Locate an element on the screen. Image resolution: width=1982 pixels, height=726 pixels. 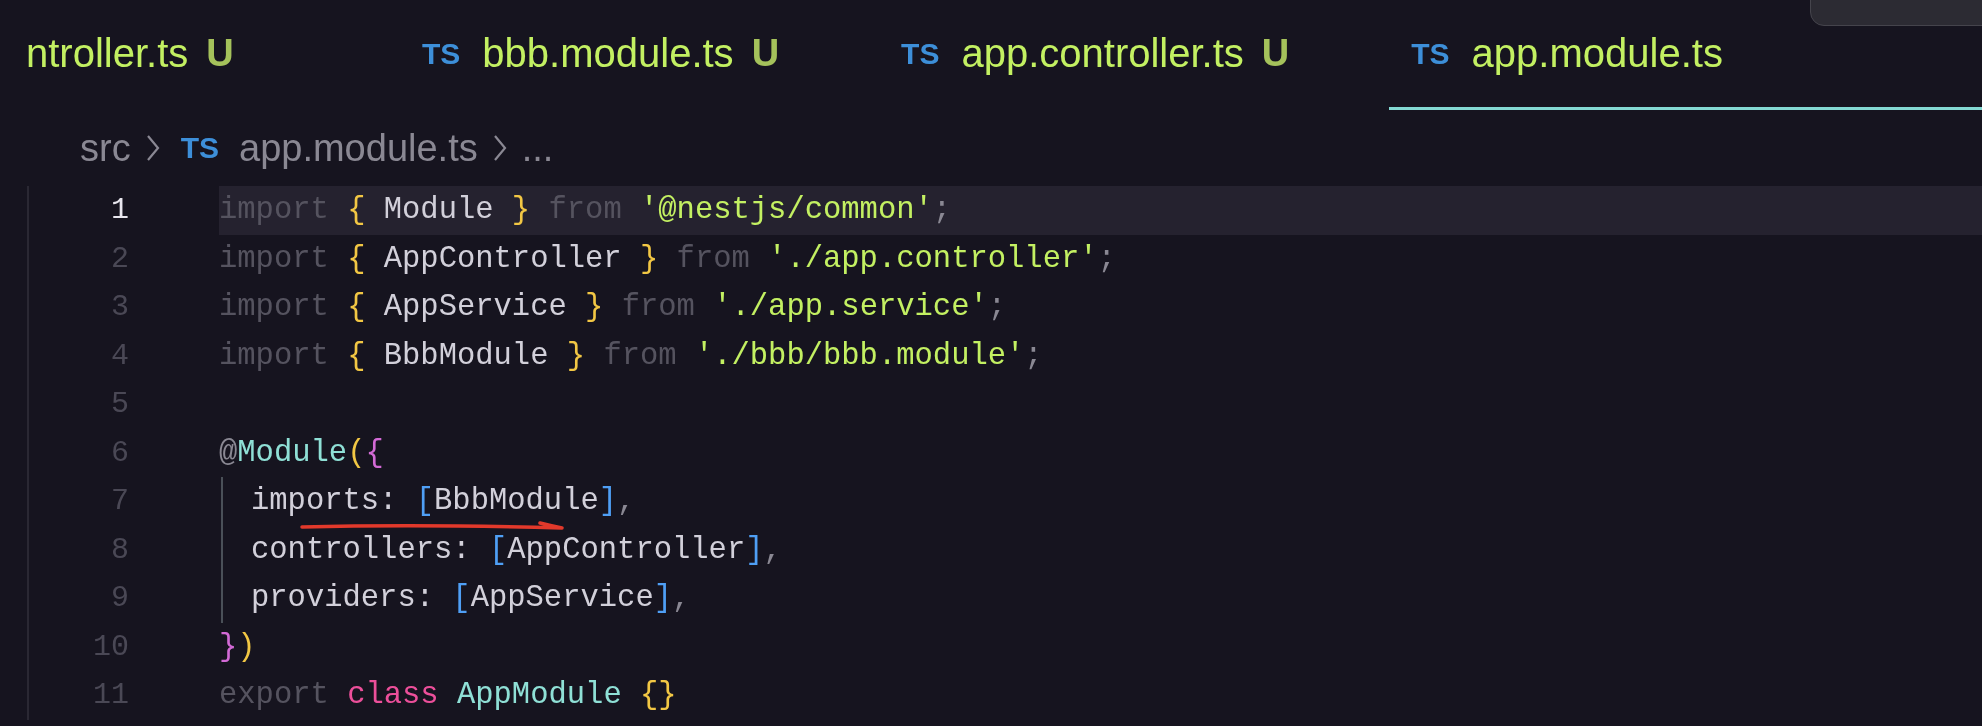
breadcrumb-item: app.module.ts is located at coordinates (358, 148).